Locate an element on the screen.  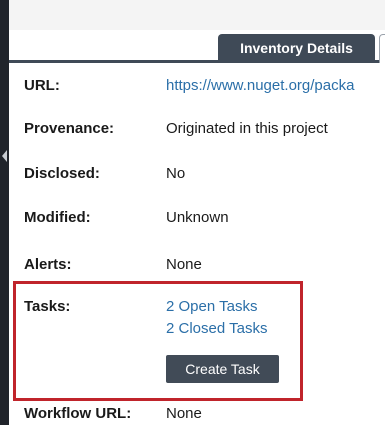
tab-inventory-details: Inventory Details is located at coordinates (296, 48).